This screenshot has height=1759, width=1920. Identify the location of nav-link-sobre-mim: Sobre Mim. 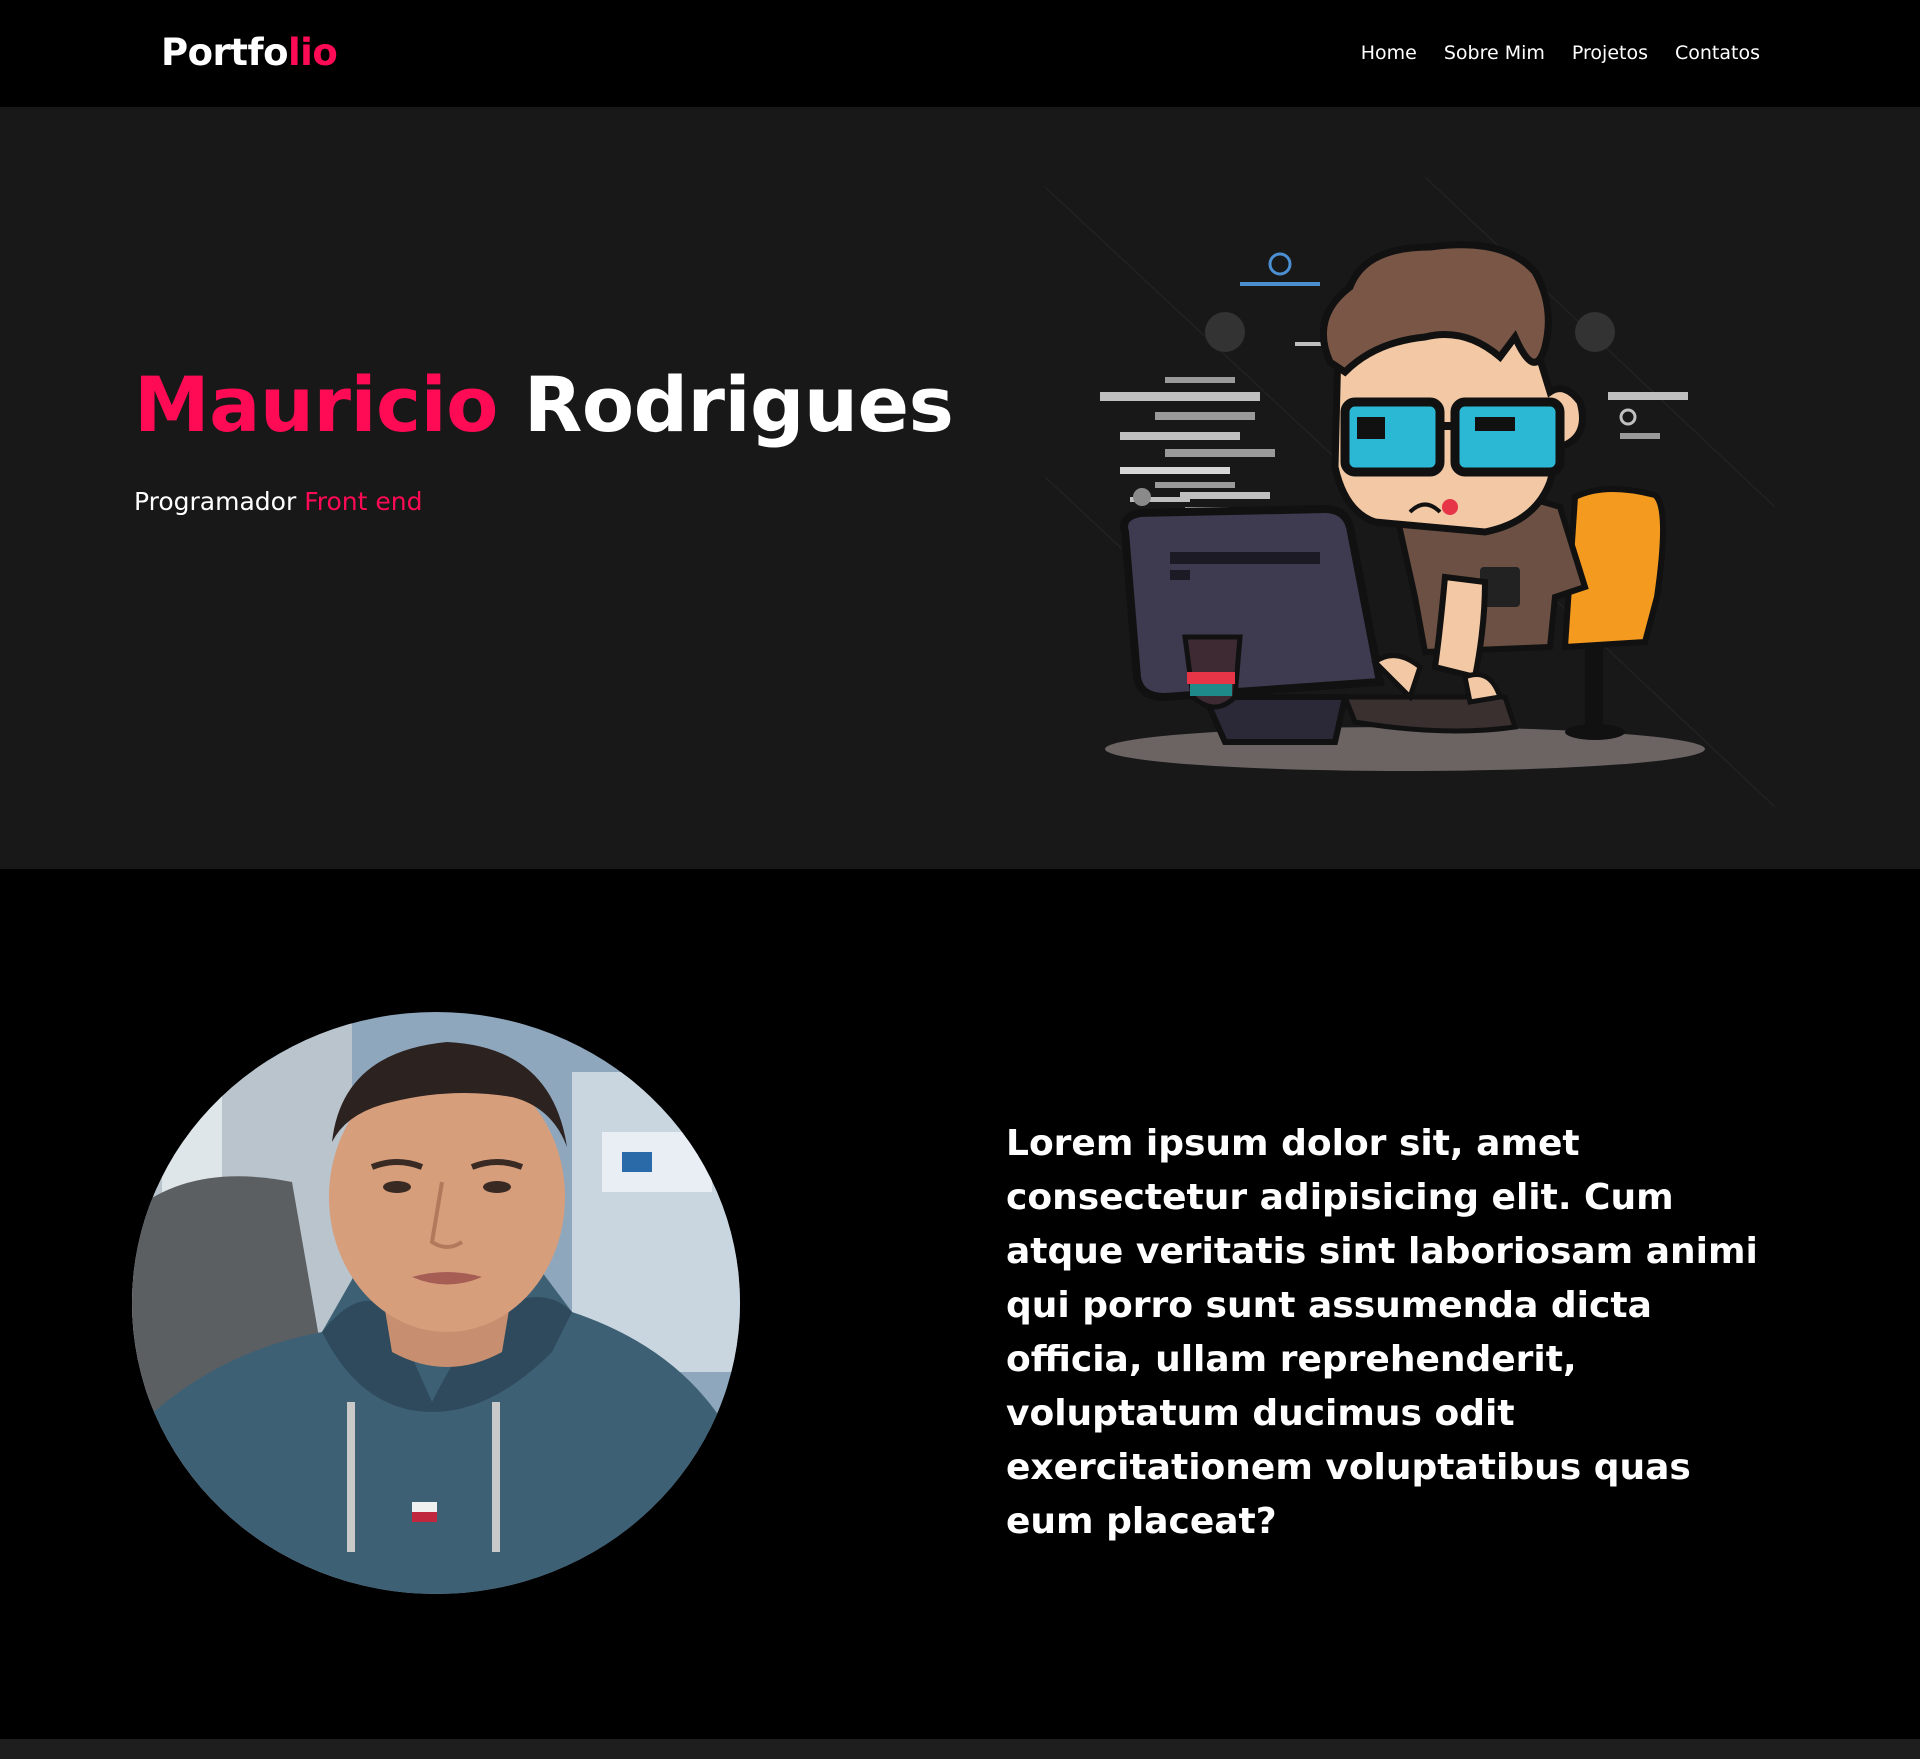
(1494, 53).